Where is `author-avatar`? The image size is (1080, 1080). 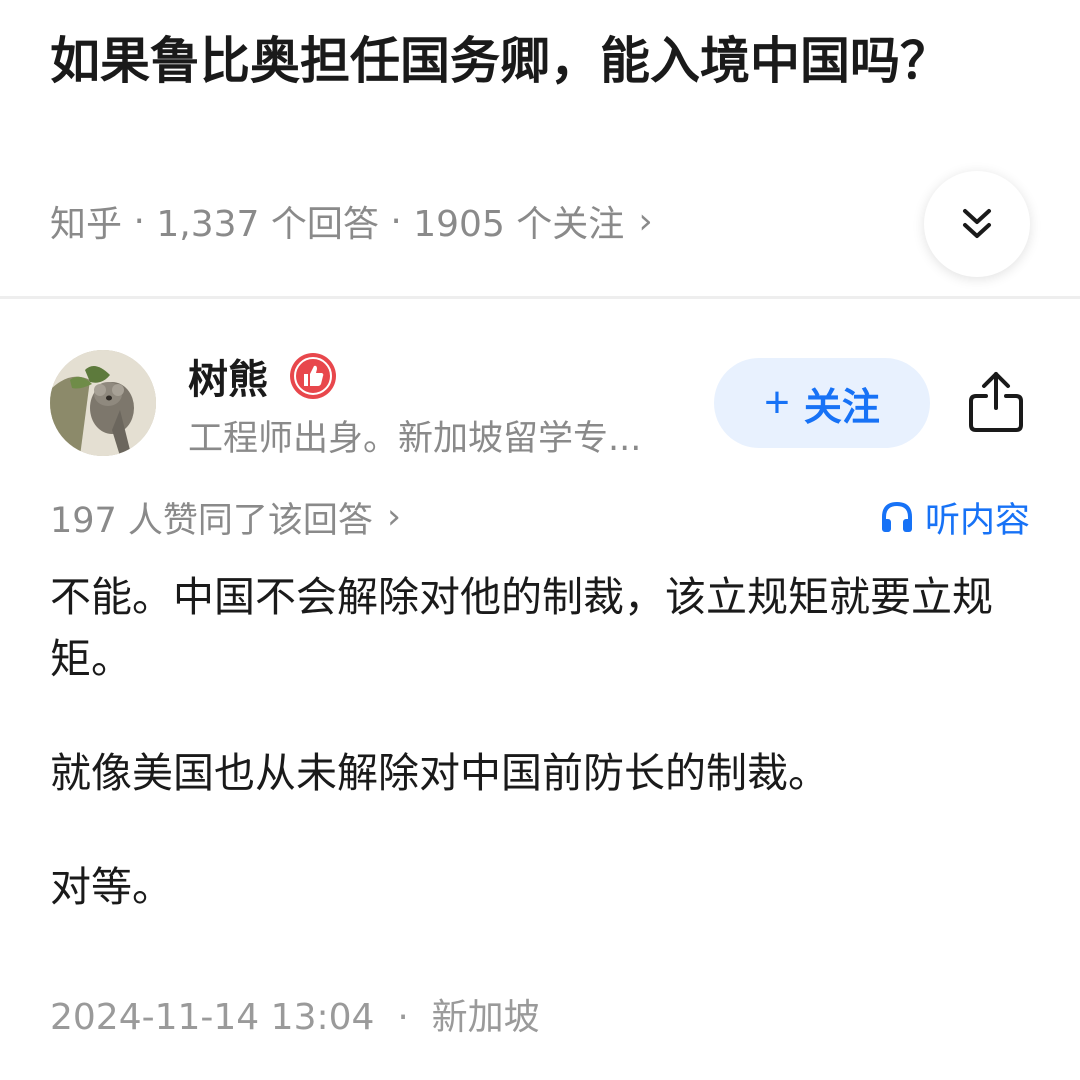
author-avatar is located at coordinates (103, 403).